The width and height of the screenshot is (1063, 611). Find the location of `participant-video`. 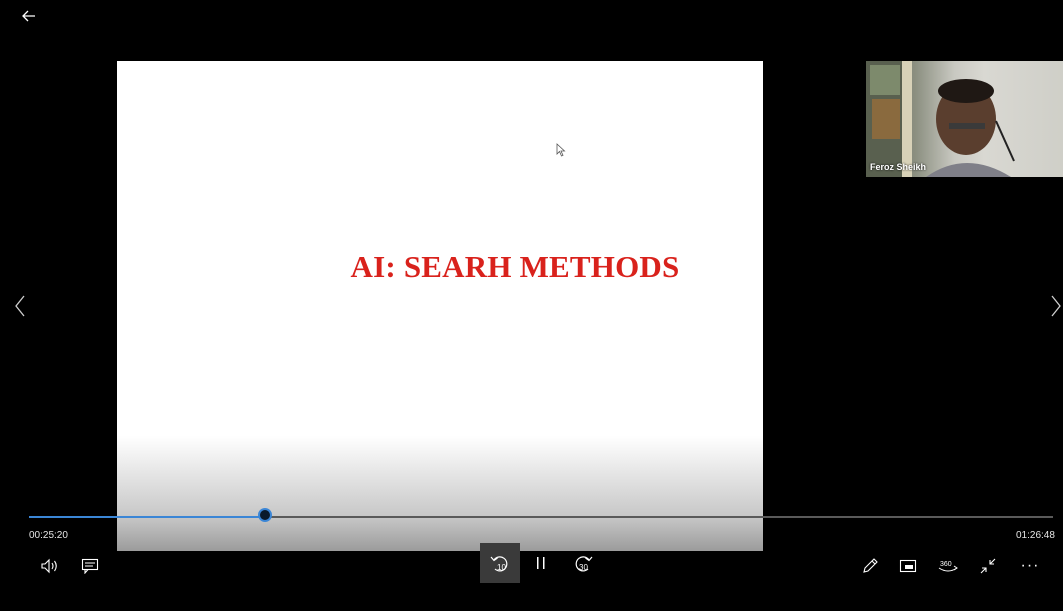

participant-video is located at coordinates (940, 119).